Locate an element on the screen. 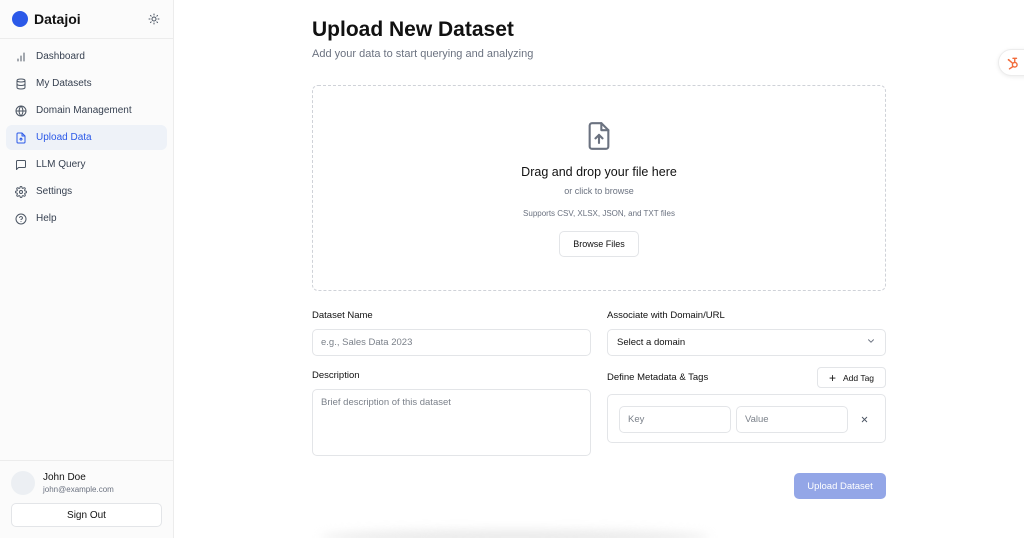 The width and height of the screenshot is (1024, 538). gear-icon is located at coordinates (20, 191).